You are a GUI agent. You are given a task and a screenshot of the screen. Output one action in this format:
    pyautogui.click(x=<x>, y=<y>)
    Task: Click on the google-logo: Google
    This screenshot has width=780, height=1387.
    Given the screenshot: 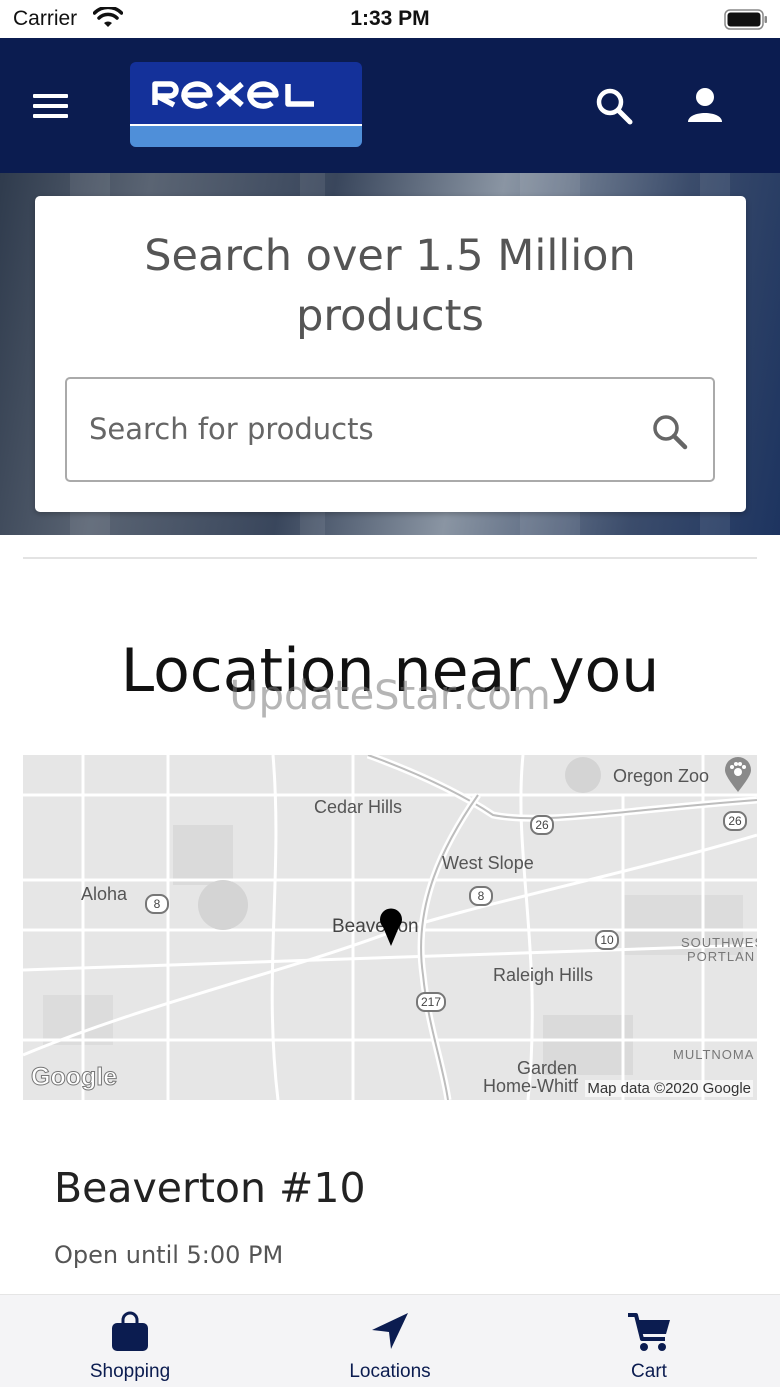 What is the action you would take?
    pyautogui.click(x=73, y=1077)
    